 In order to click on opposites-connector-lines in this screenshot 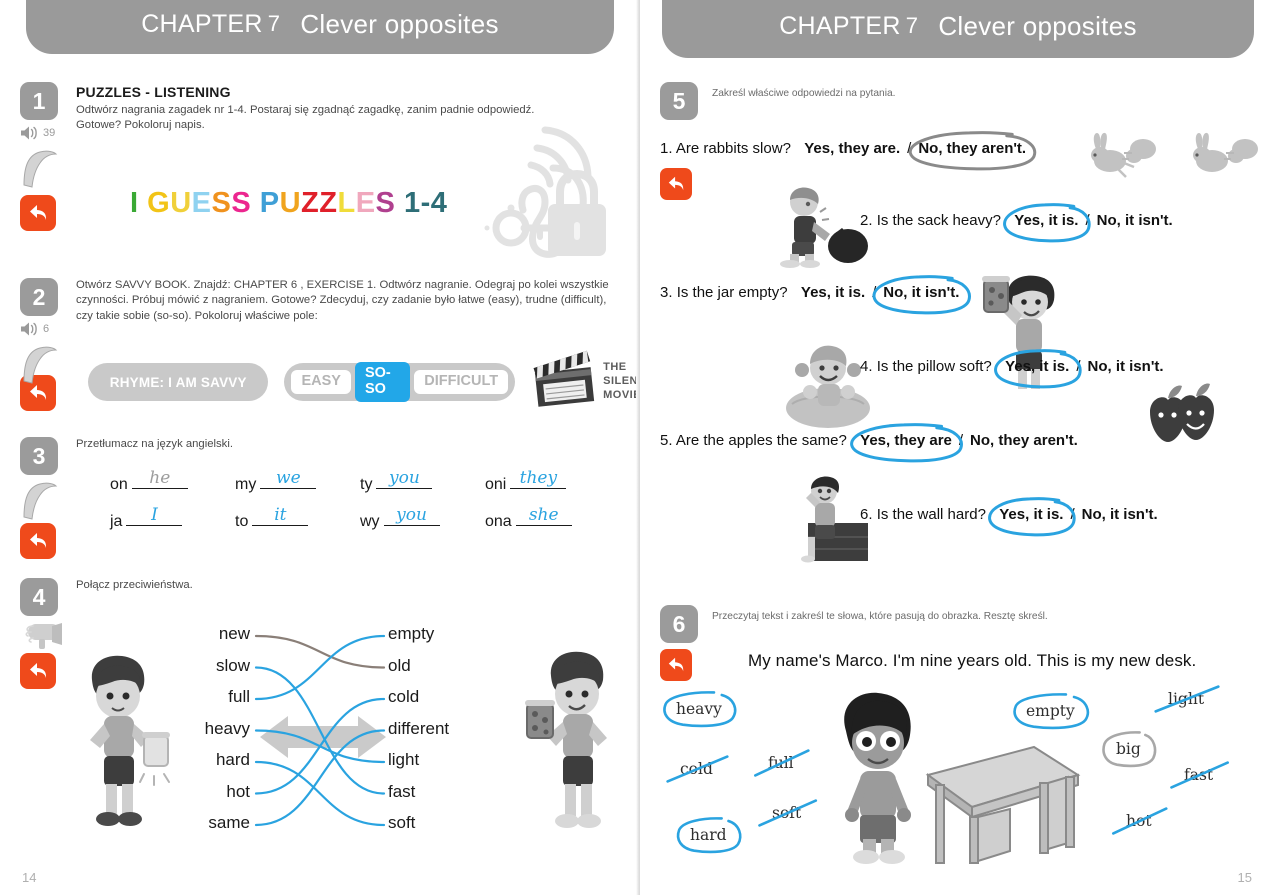, I will do `click(320, 730)`.